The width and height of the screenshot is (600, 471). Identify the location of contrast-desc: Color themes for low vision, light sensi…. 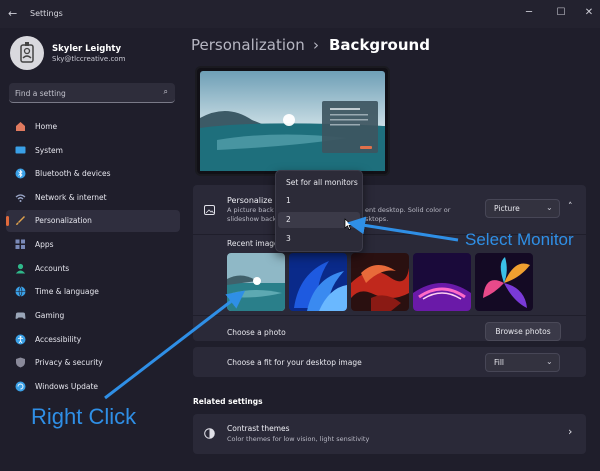
(298, 439).